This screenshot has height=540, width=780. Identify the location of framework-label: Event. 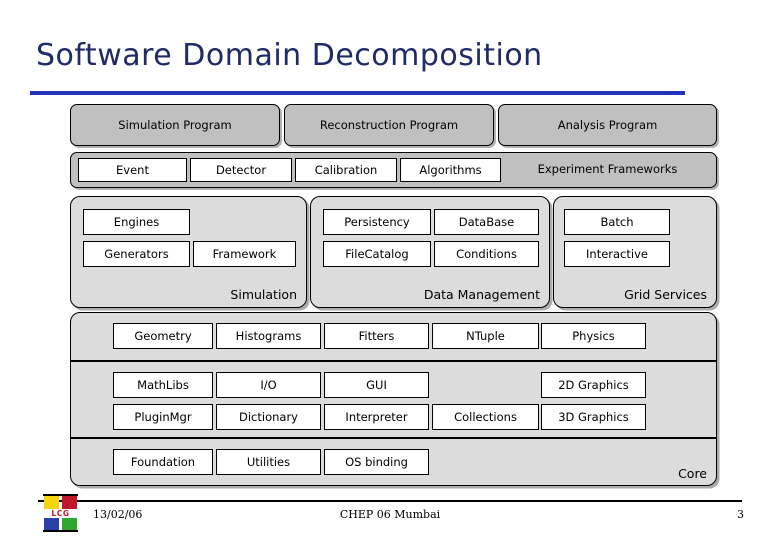
(132, 170).